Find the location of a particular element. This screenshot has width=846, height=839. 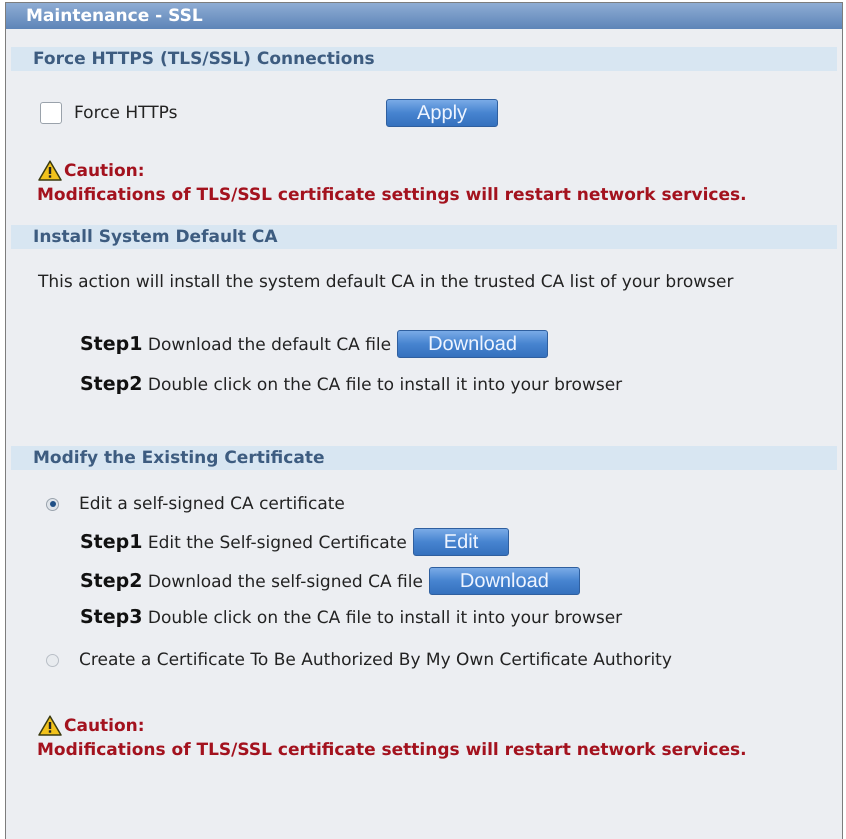

action-button: Edit is located at coordinates (461, 542).